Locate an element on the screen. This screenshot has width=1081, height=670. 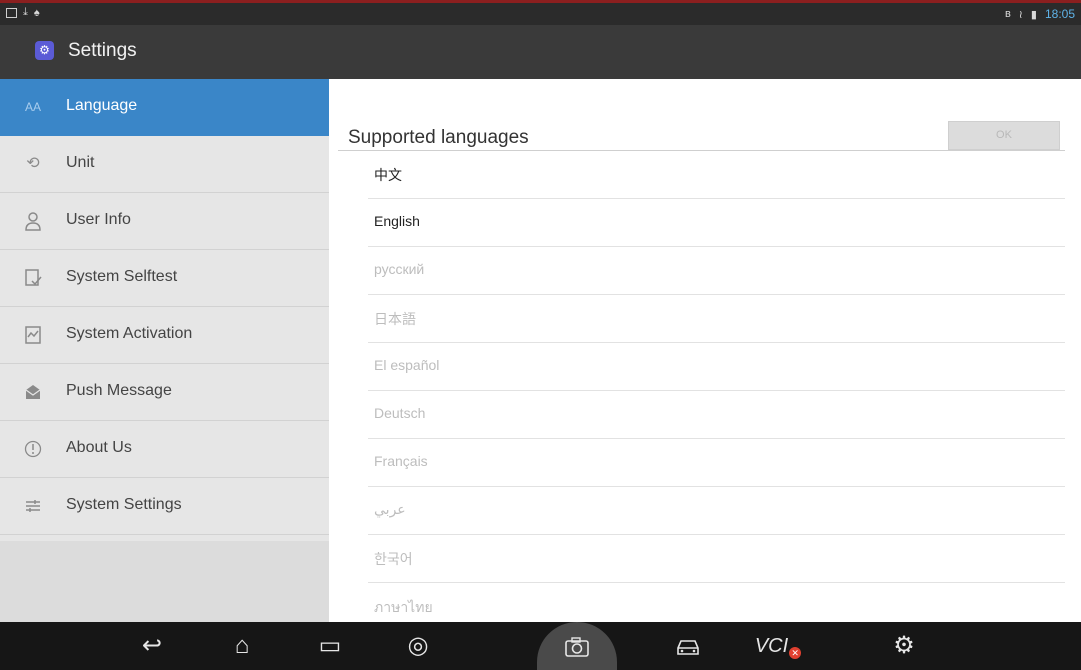
status-notifications: ⤓ ♠ is located at coordinates (23, 12).